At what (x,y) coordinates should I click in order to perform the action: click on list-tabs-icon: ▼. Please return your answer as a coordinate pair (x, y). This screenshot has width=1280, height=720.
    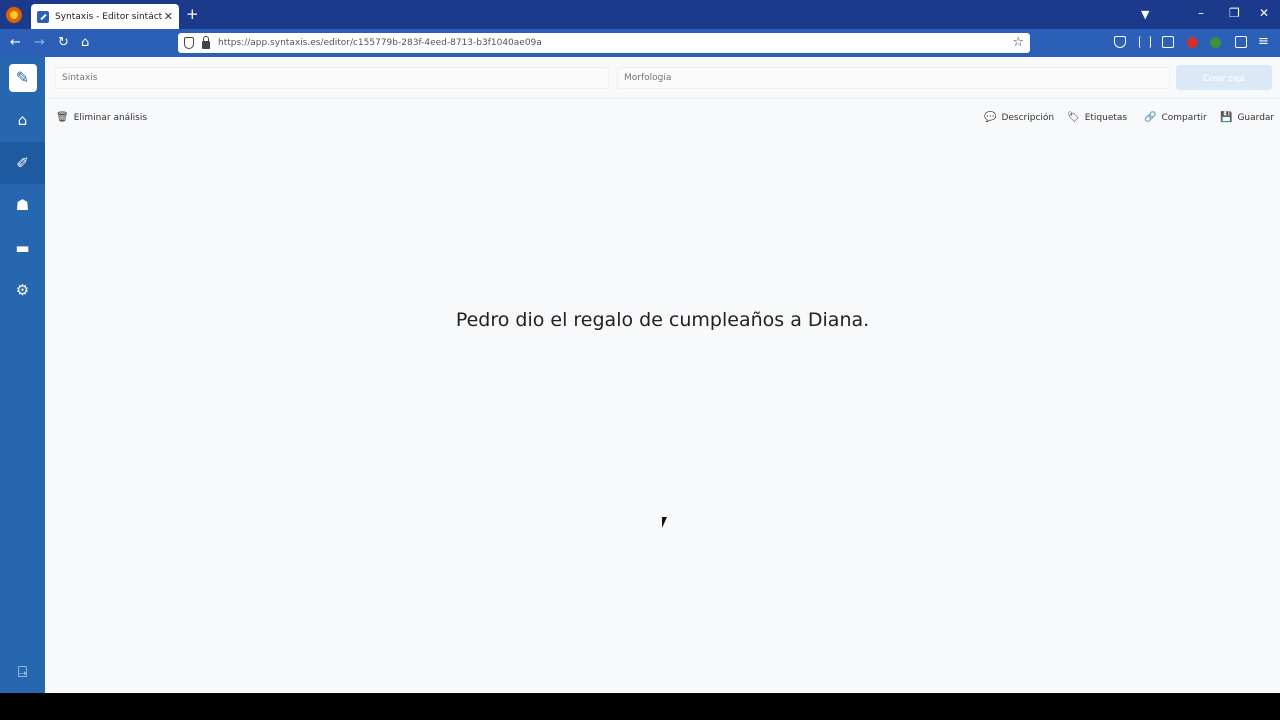
    Looking at the image, I should click on (1145, 14).